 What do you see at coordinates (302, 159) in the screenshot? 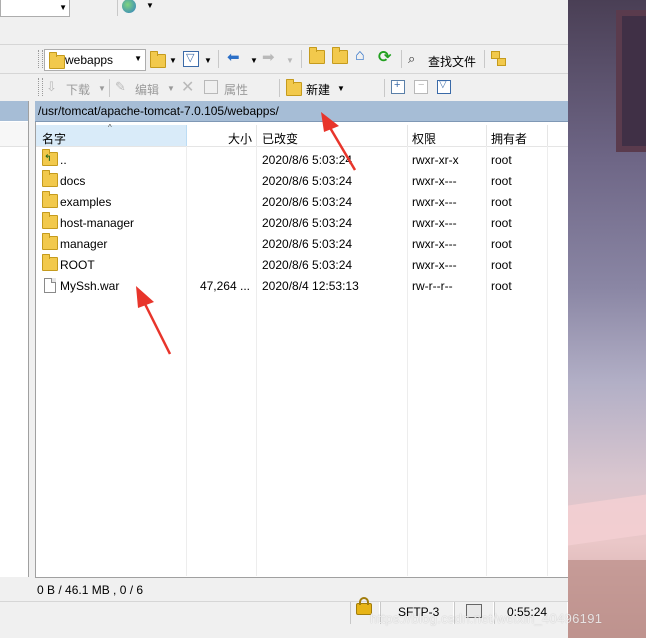
I see `file-row-parent: ↰ .. 2020/8/6 5:03:24 rwxr-xr-x root` at bounding box center [302, 159].